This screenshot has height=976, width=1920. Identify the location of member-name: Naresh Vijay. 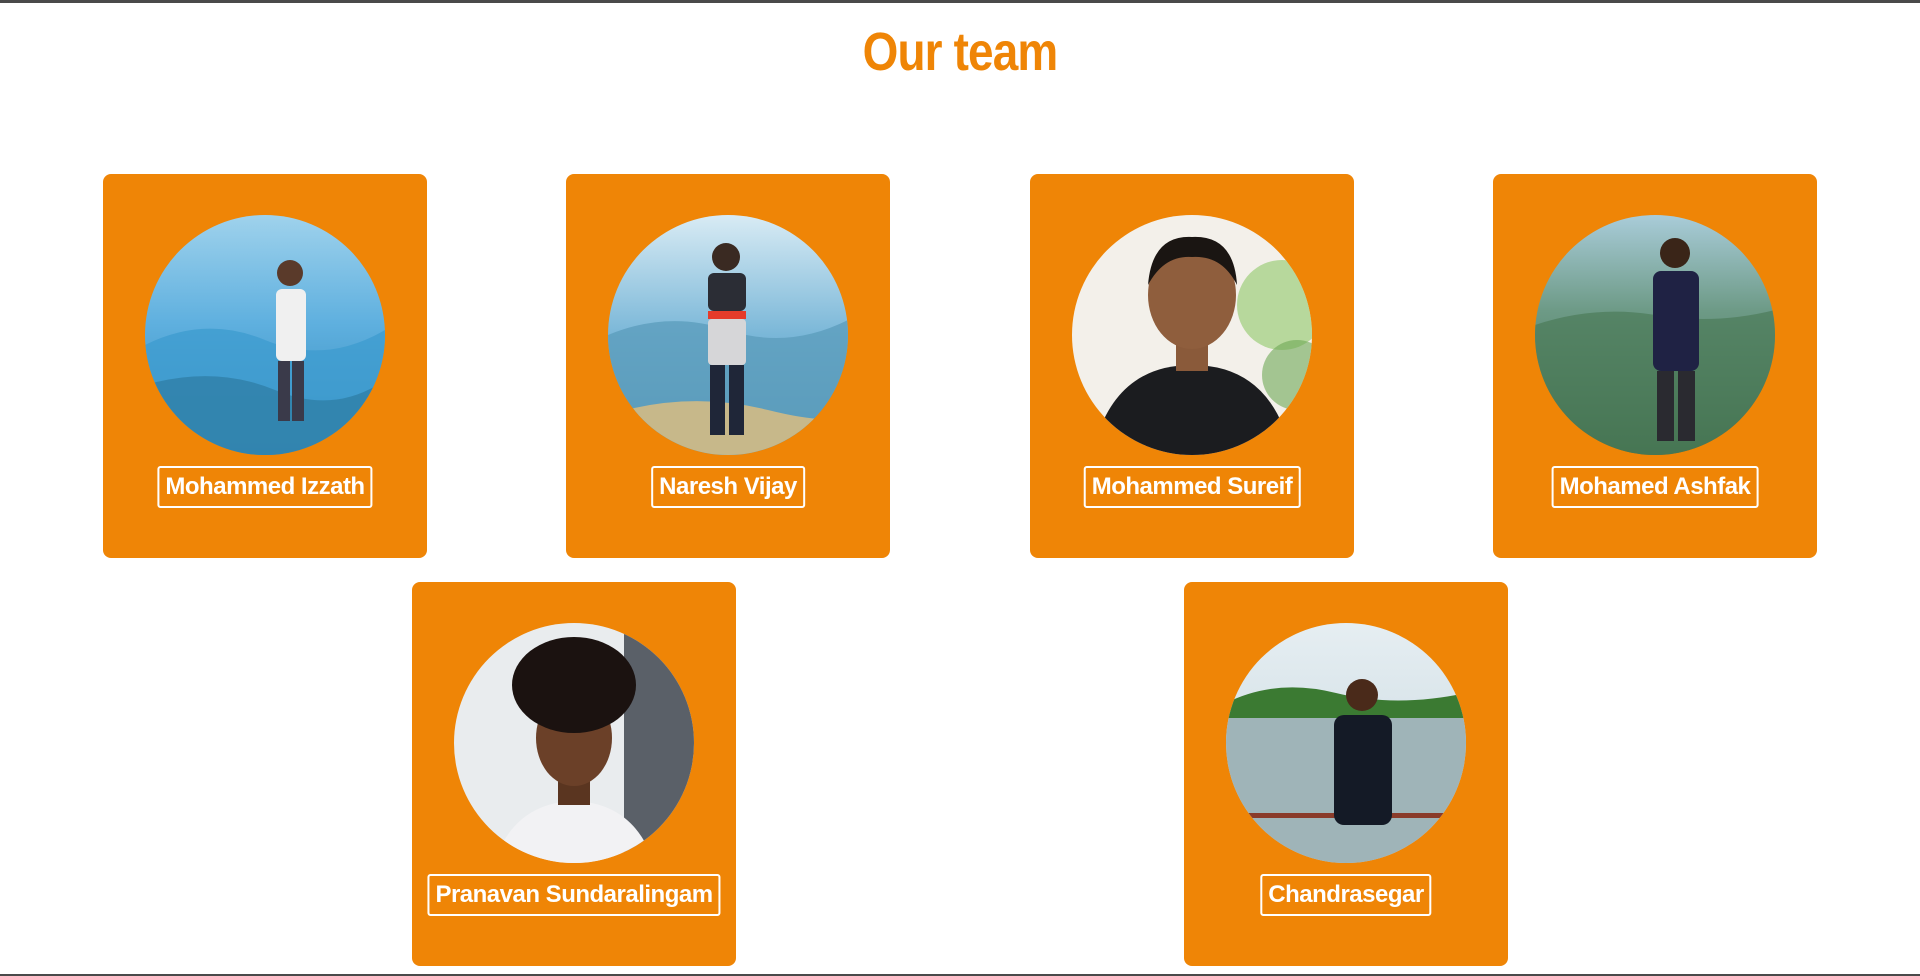
(728, 487).